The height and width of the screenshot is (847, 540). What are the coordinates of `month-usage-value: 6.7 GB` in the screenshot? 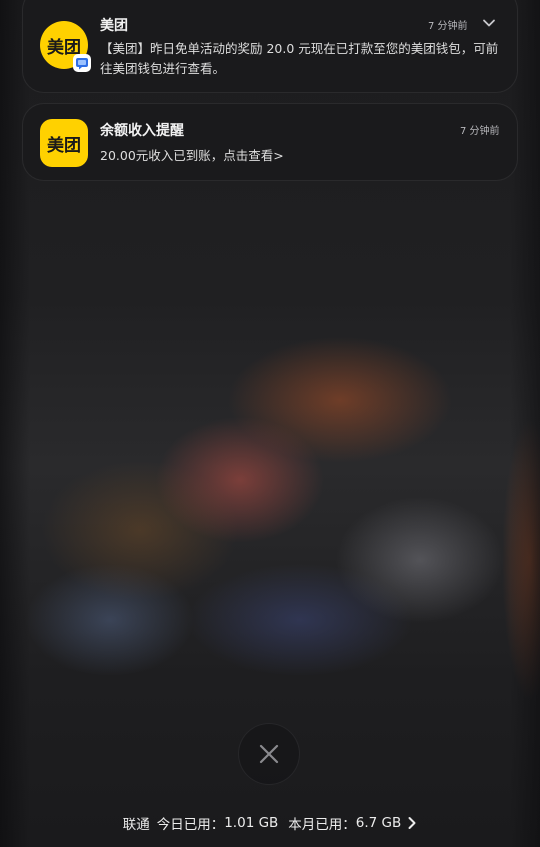 It's located at (378, 823).